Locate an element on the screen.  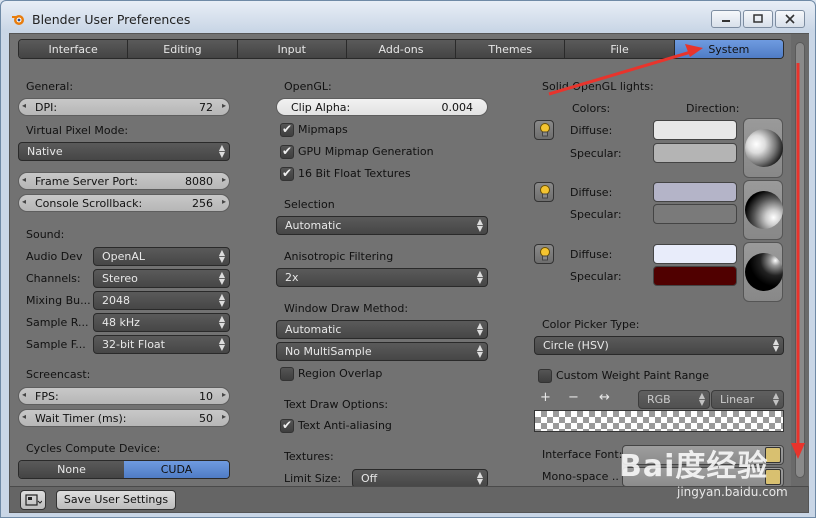
annotation-arrow-to-system-tab is located at coordinates (620, 73).